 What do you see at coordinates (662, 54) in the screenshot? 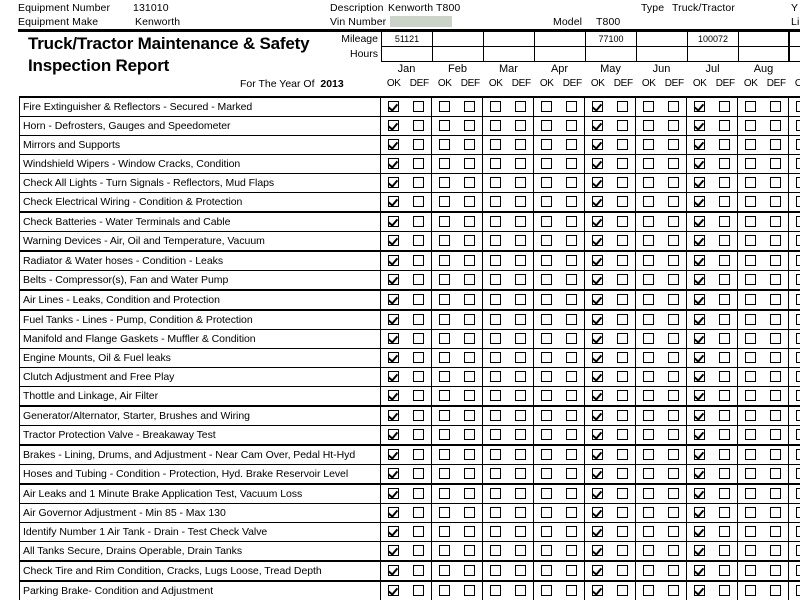
I see `hours-cell` at bounding box center [662, 54].